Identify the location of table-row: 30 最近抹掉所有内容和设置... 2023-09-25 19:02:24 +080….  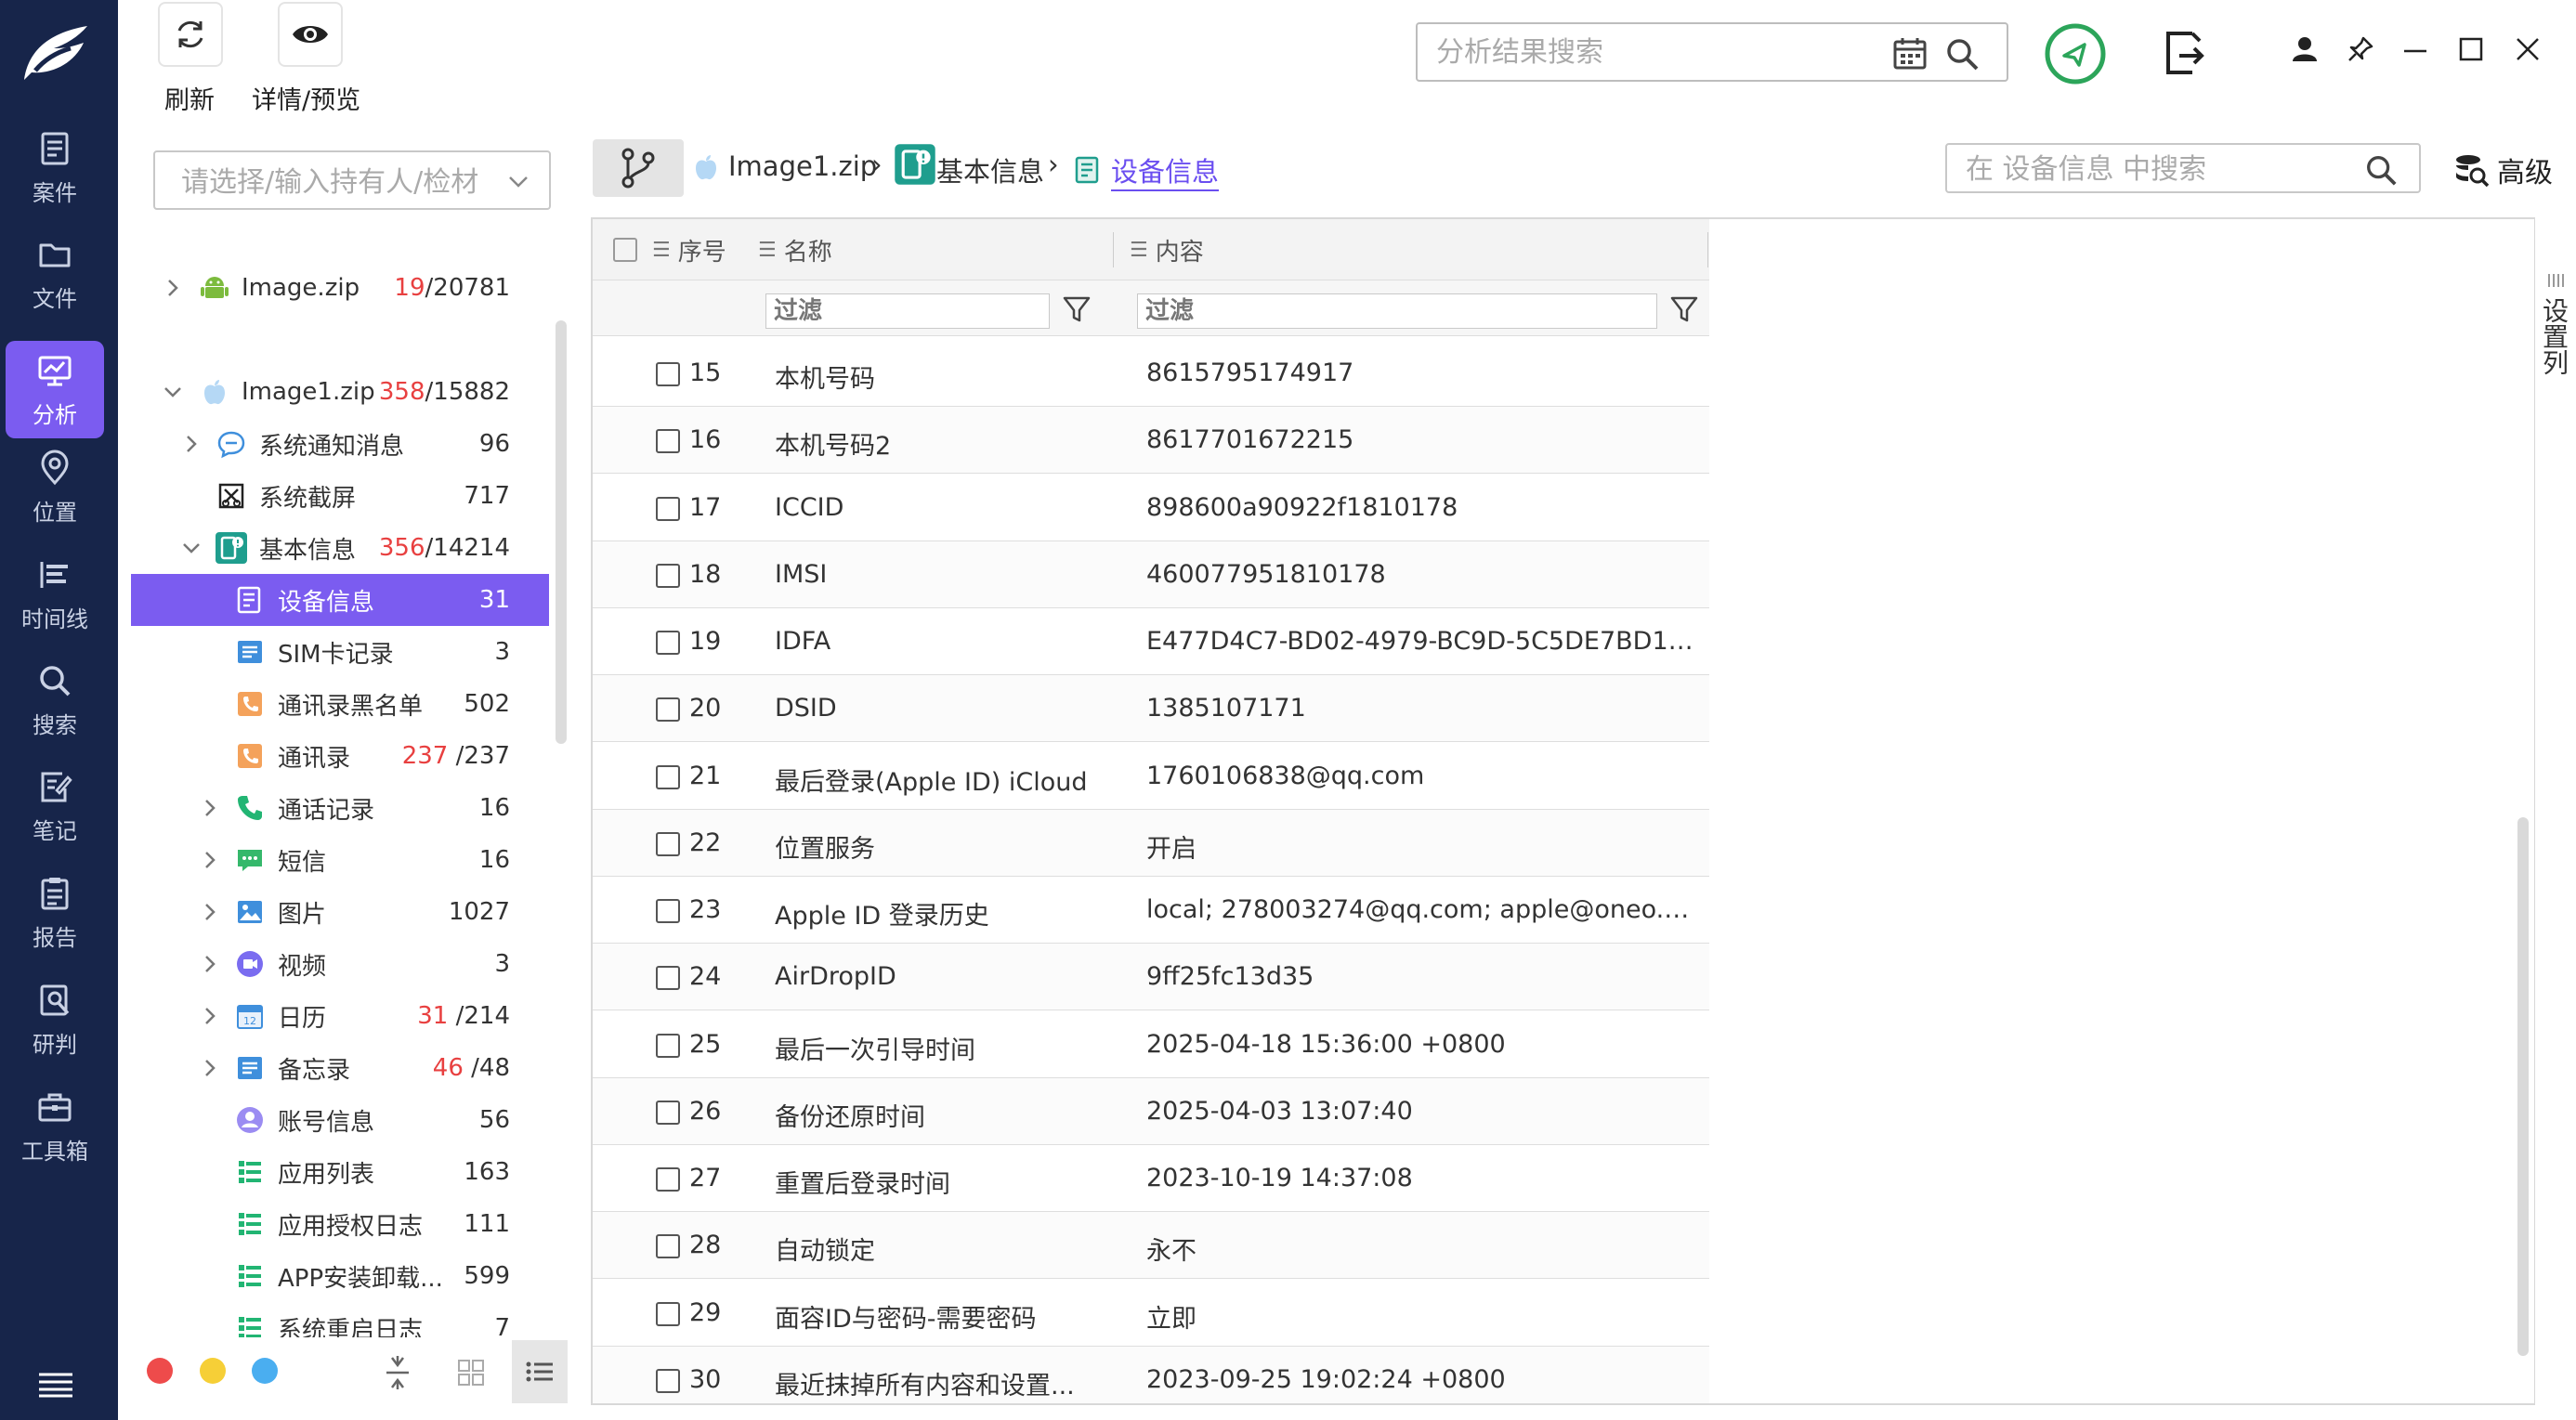
(1151, 1374).